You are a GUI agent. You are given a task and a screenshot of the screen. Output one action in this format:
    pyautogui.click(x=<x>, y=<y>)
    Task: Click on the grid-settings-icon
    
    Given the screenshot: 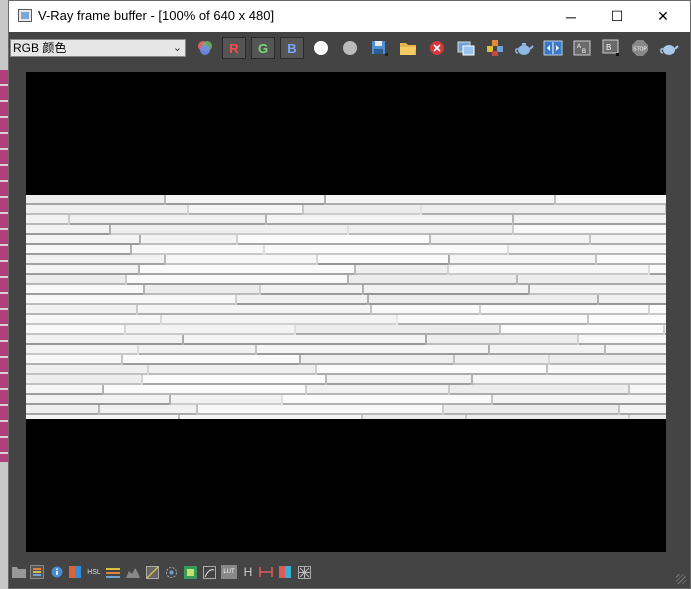 What is the action you would take?
    pyautogui.click(x=304, y=572)
    